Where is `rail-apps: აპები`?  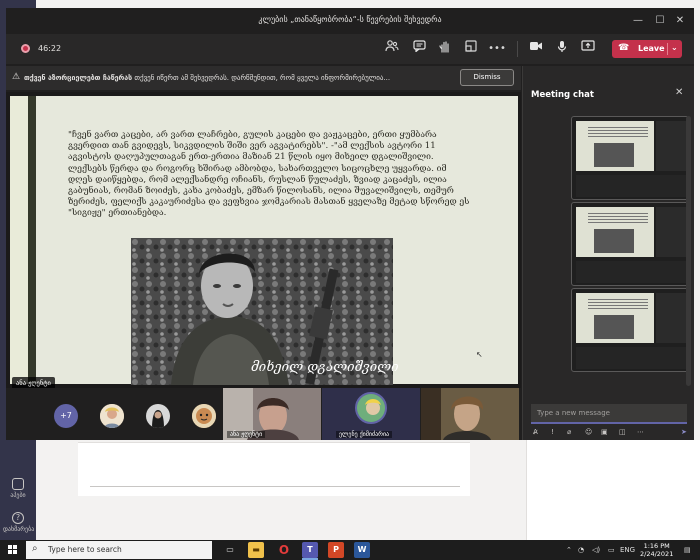
rail-apps: აპები is located at coordinates (18, 488).